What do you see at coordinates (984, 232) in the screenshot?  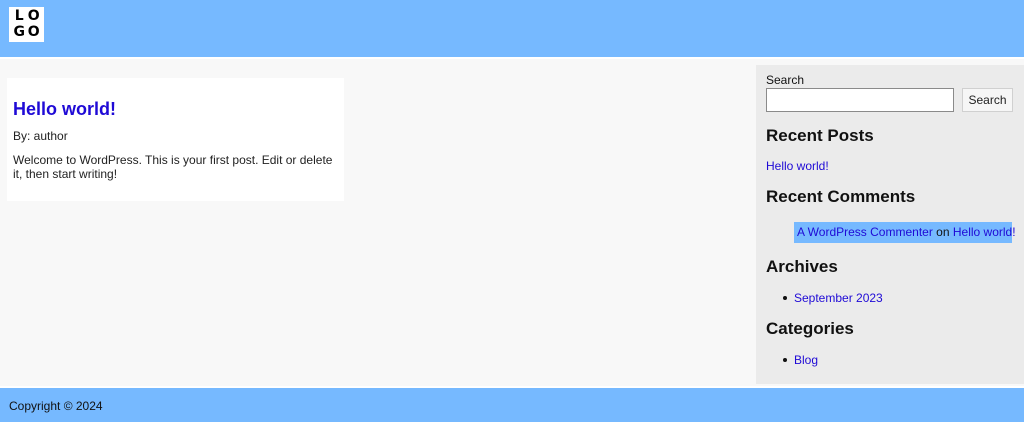 I see `comment-post-link: Hello world!` at bounding box center [984, 232].